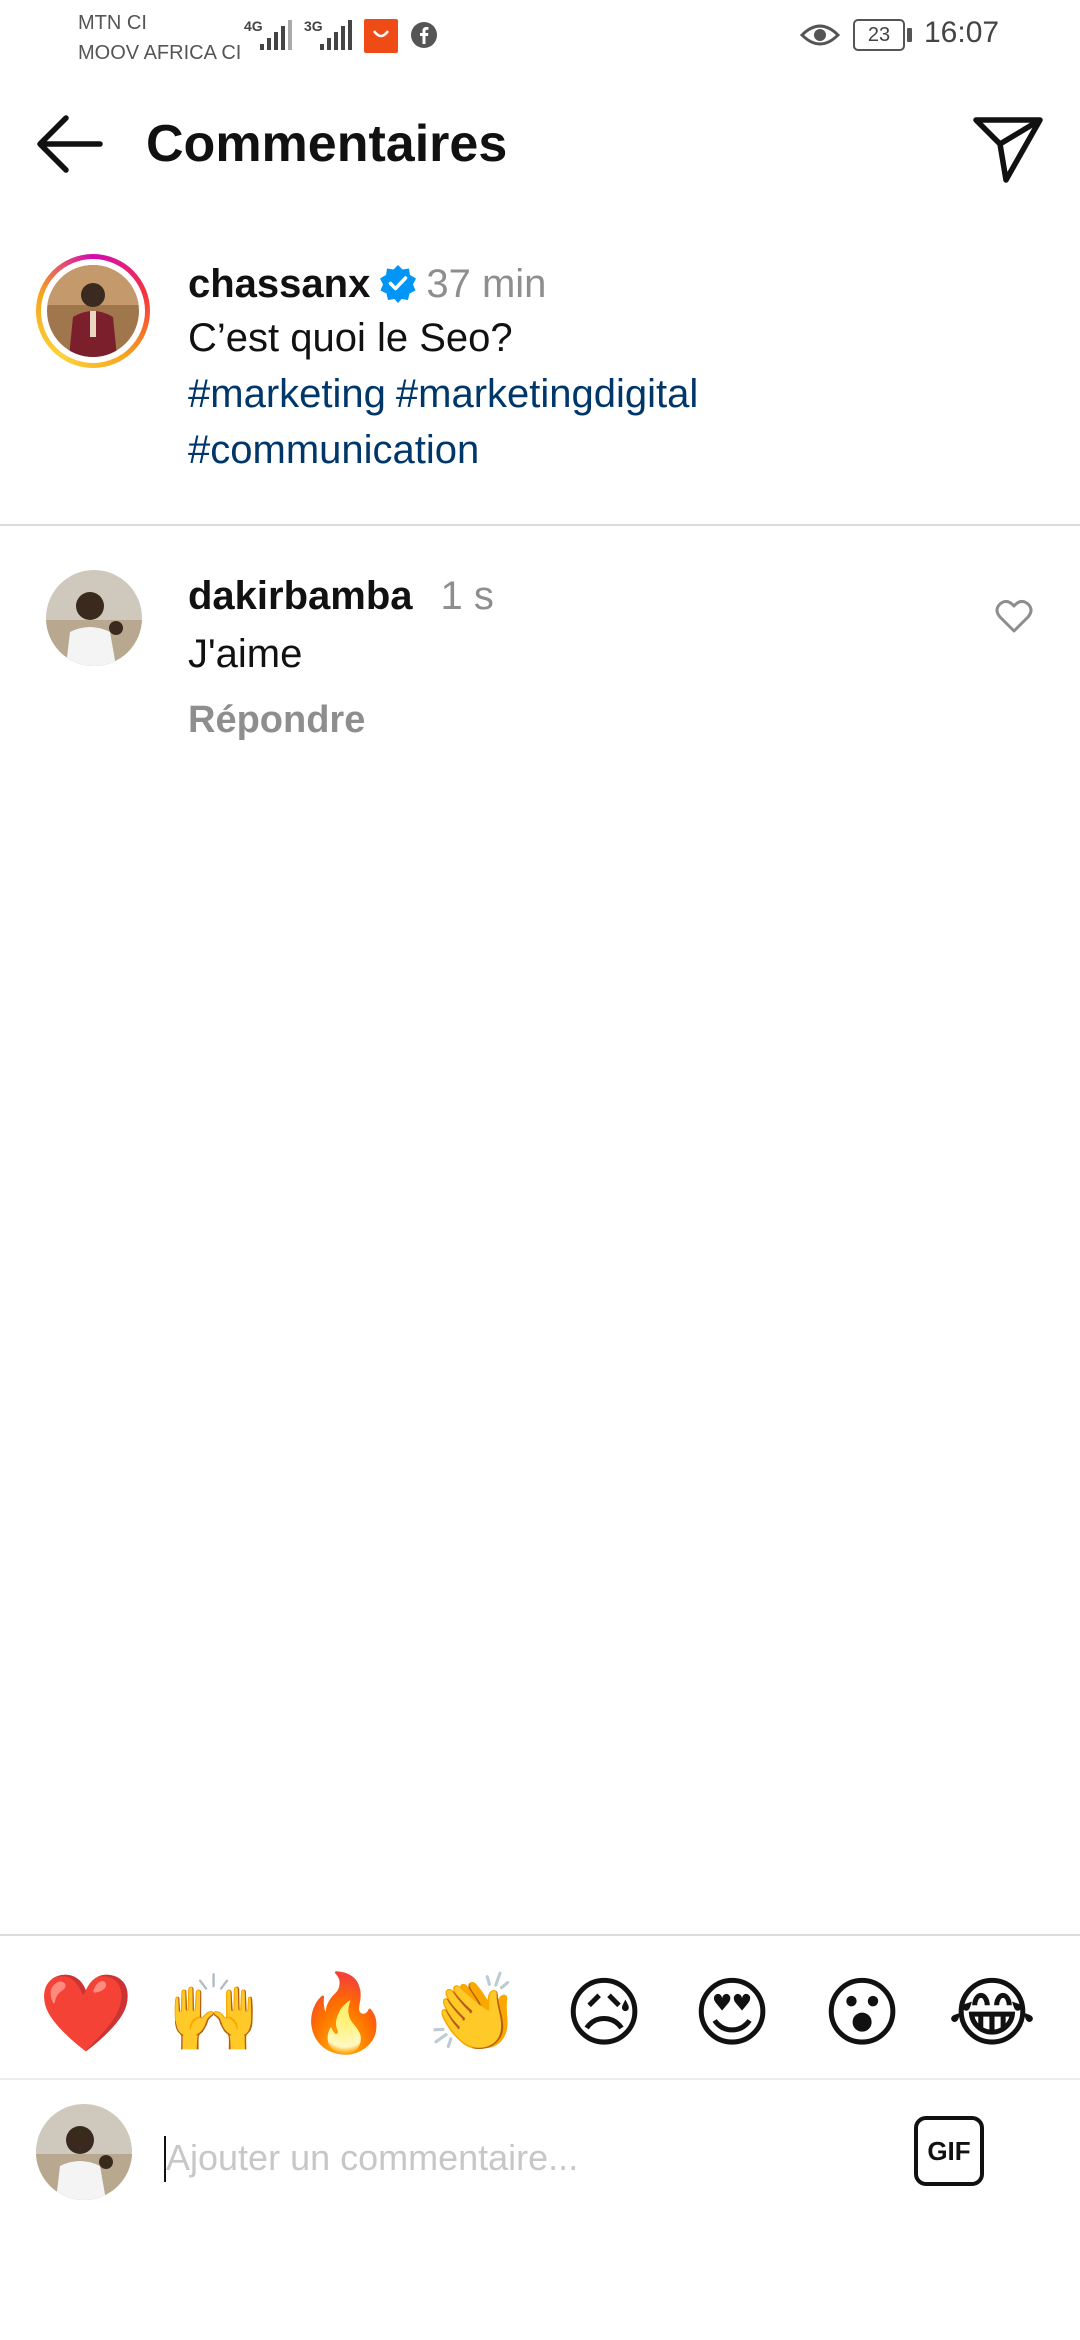 The image size is (1080, 2340). Describe the element at coordinates (540, 2079) in the screenshot. I see `composer-divider` at that location.